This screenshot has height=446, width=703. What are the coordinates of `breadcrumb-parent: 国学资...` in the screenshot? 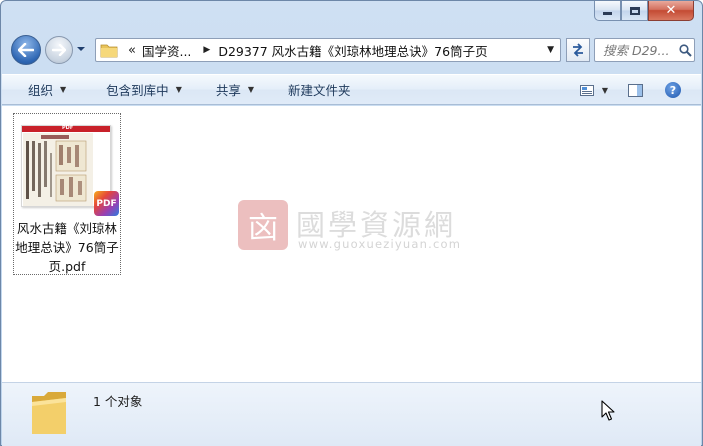 It's located at (166, 50).